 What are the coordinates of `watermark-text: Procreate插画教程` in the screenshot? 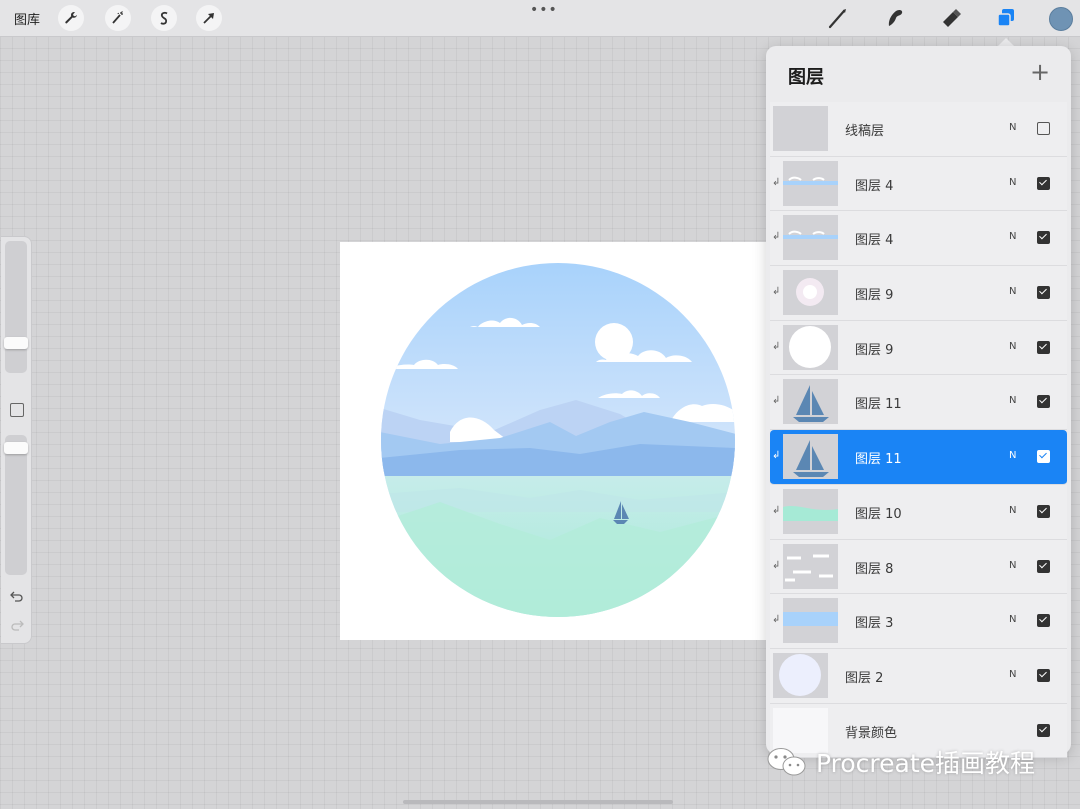 It's located at (926, 763).